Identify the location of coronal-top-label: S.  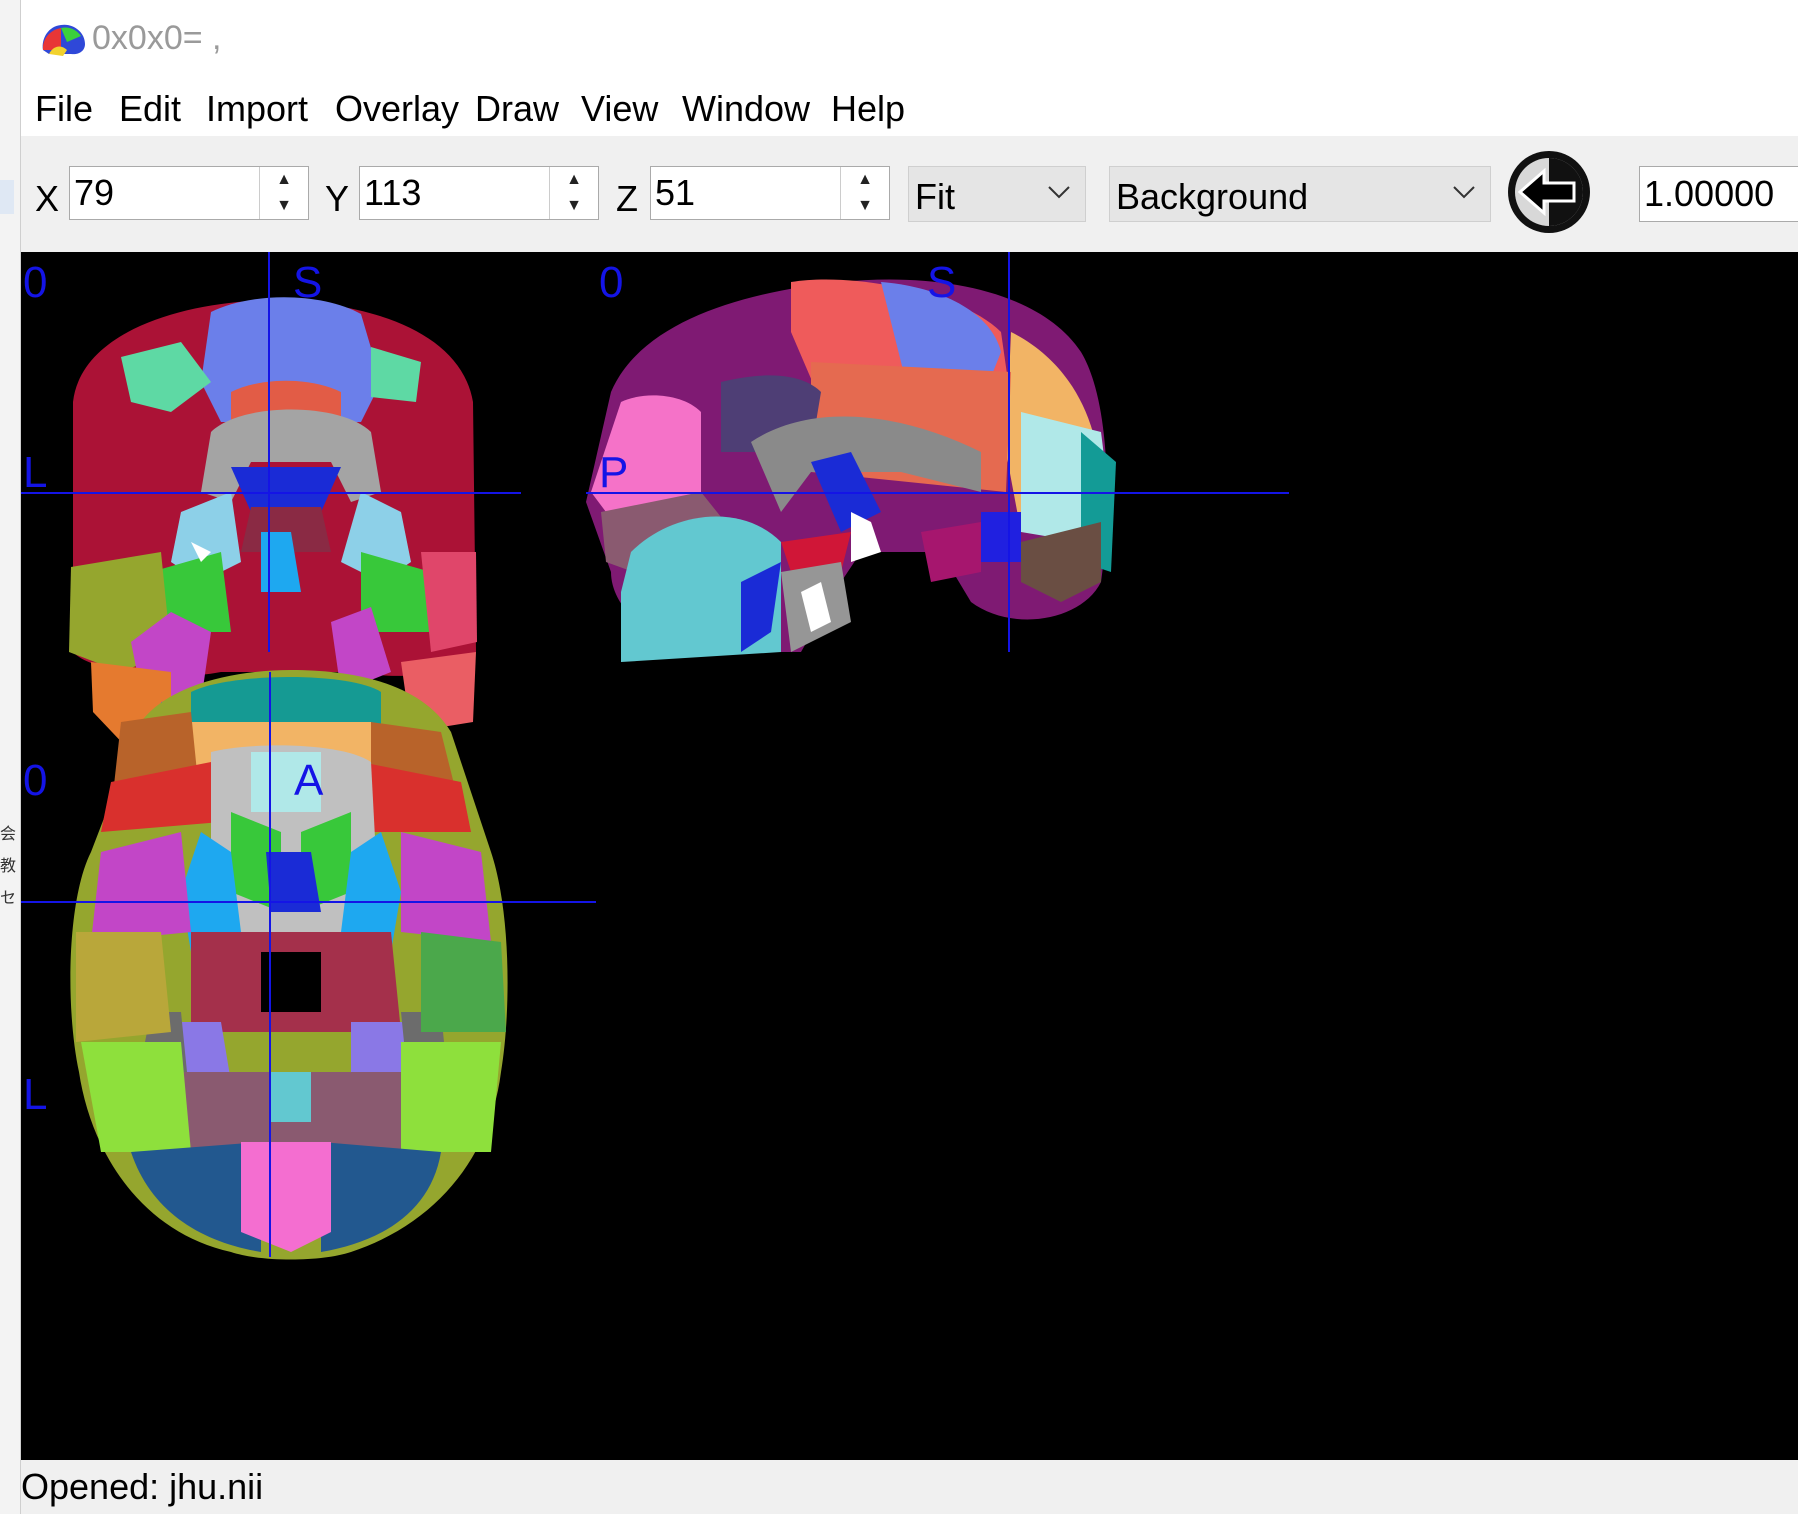
(308, 282).